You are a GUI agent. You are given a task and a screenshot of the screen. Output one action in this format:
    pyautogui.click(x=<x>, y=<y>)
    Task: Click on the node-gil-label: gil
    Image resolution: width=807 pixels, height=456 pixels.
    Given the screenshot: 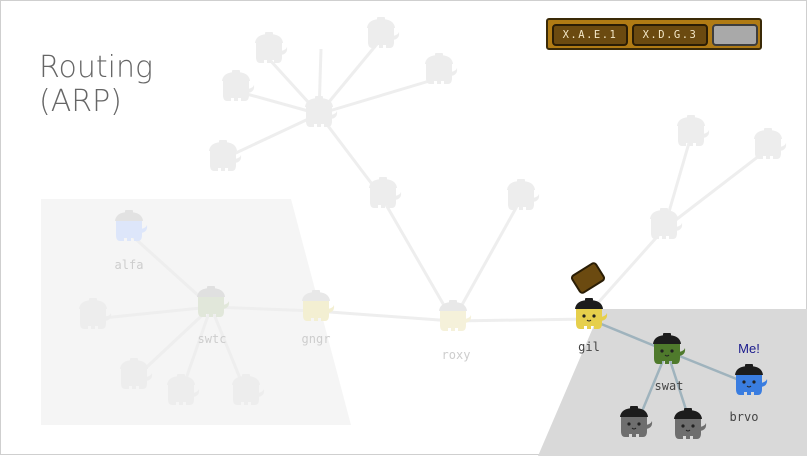 What is the action you would take?
    pyautogui.click(x=589, y=347)
    